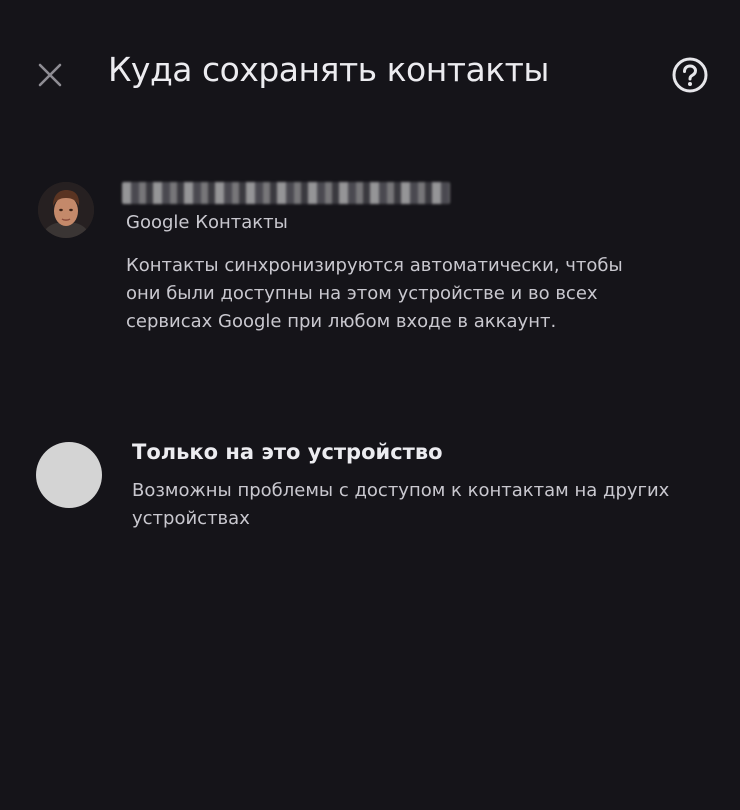 This screenshot has height=810, width=740. Describe the element at coordinates (286, 193) in the screenshot. I see `account-email-redacted` at that location.